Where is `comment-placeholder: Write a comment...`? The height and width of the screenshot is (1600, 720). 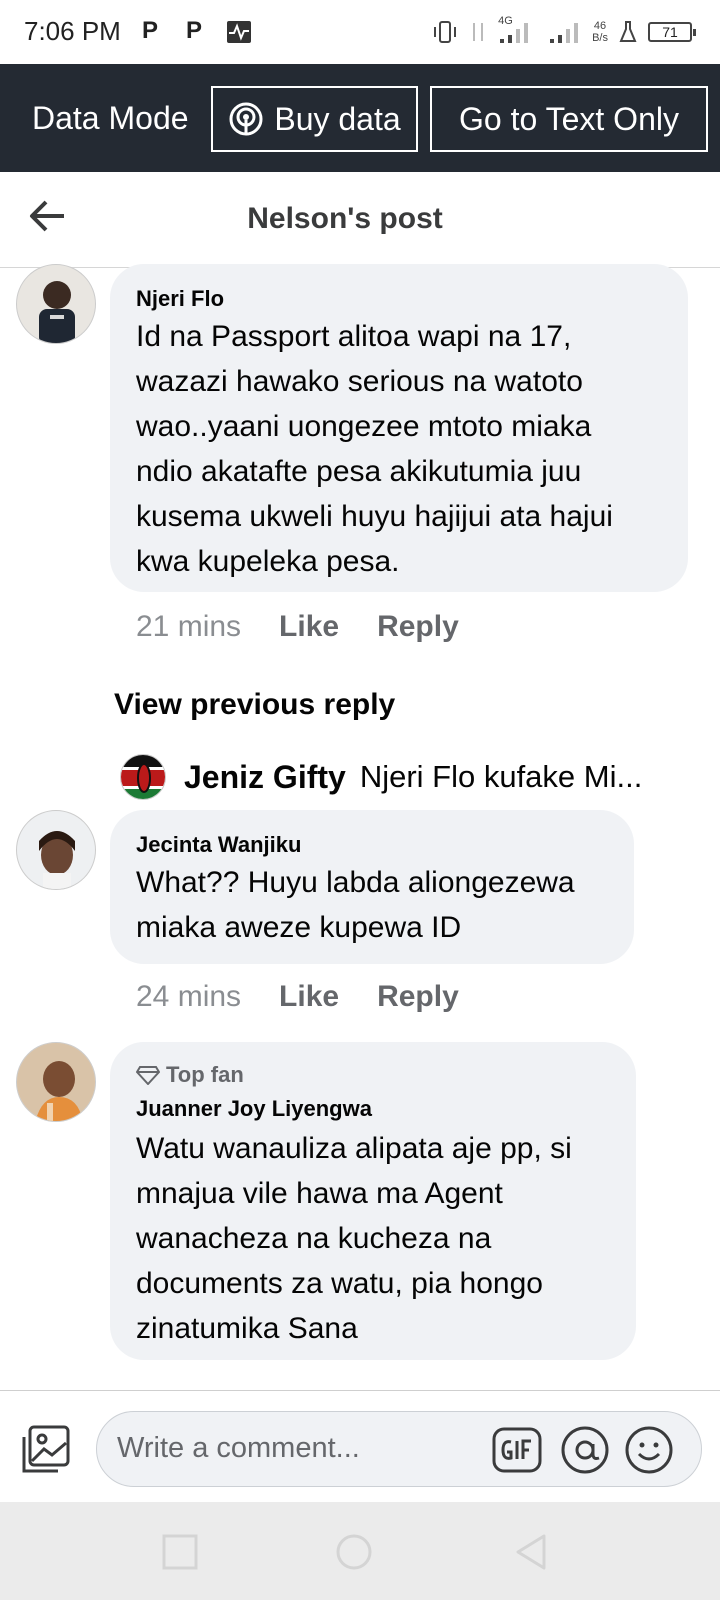 comment-placeholder: Write a comment... is located at coordinates (238, 1448).